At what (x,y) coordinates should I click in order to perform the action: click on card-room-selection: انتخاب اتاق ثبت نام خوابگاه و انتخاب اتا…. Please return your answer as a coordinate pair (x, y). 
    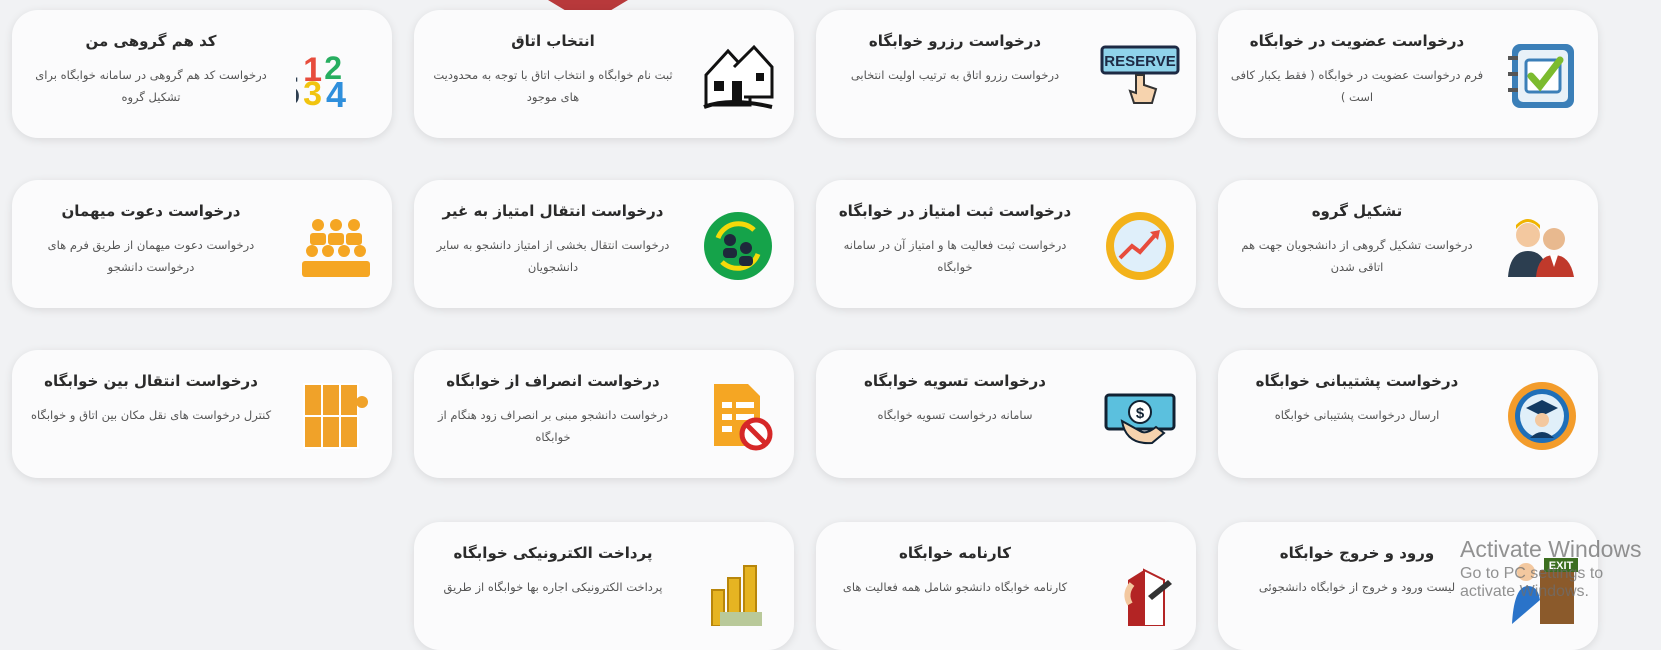
    Looking at the image, I should click on (604, 74).